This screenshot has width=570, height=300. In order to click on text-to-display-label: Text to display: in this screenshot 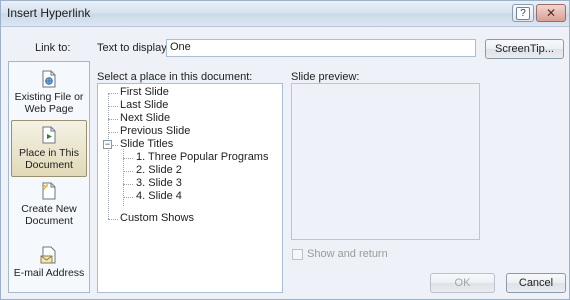, I will do `click(133, 48)`.